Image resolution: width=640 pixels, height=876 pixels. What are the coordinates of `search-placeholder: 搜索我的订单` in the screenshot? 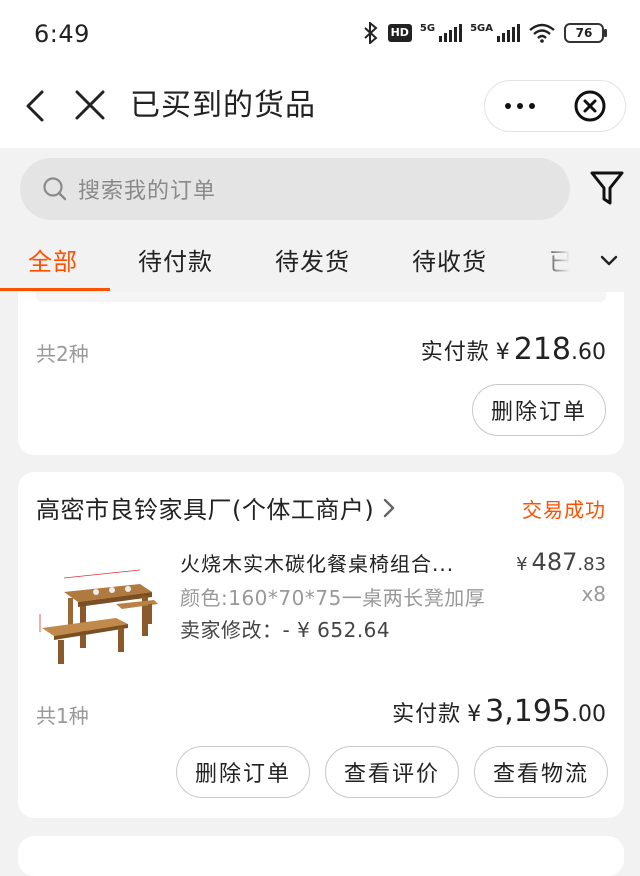 It's located at (147, 191).